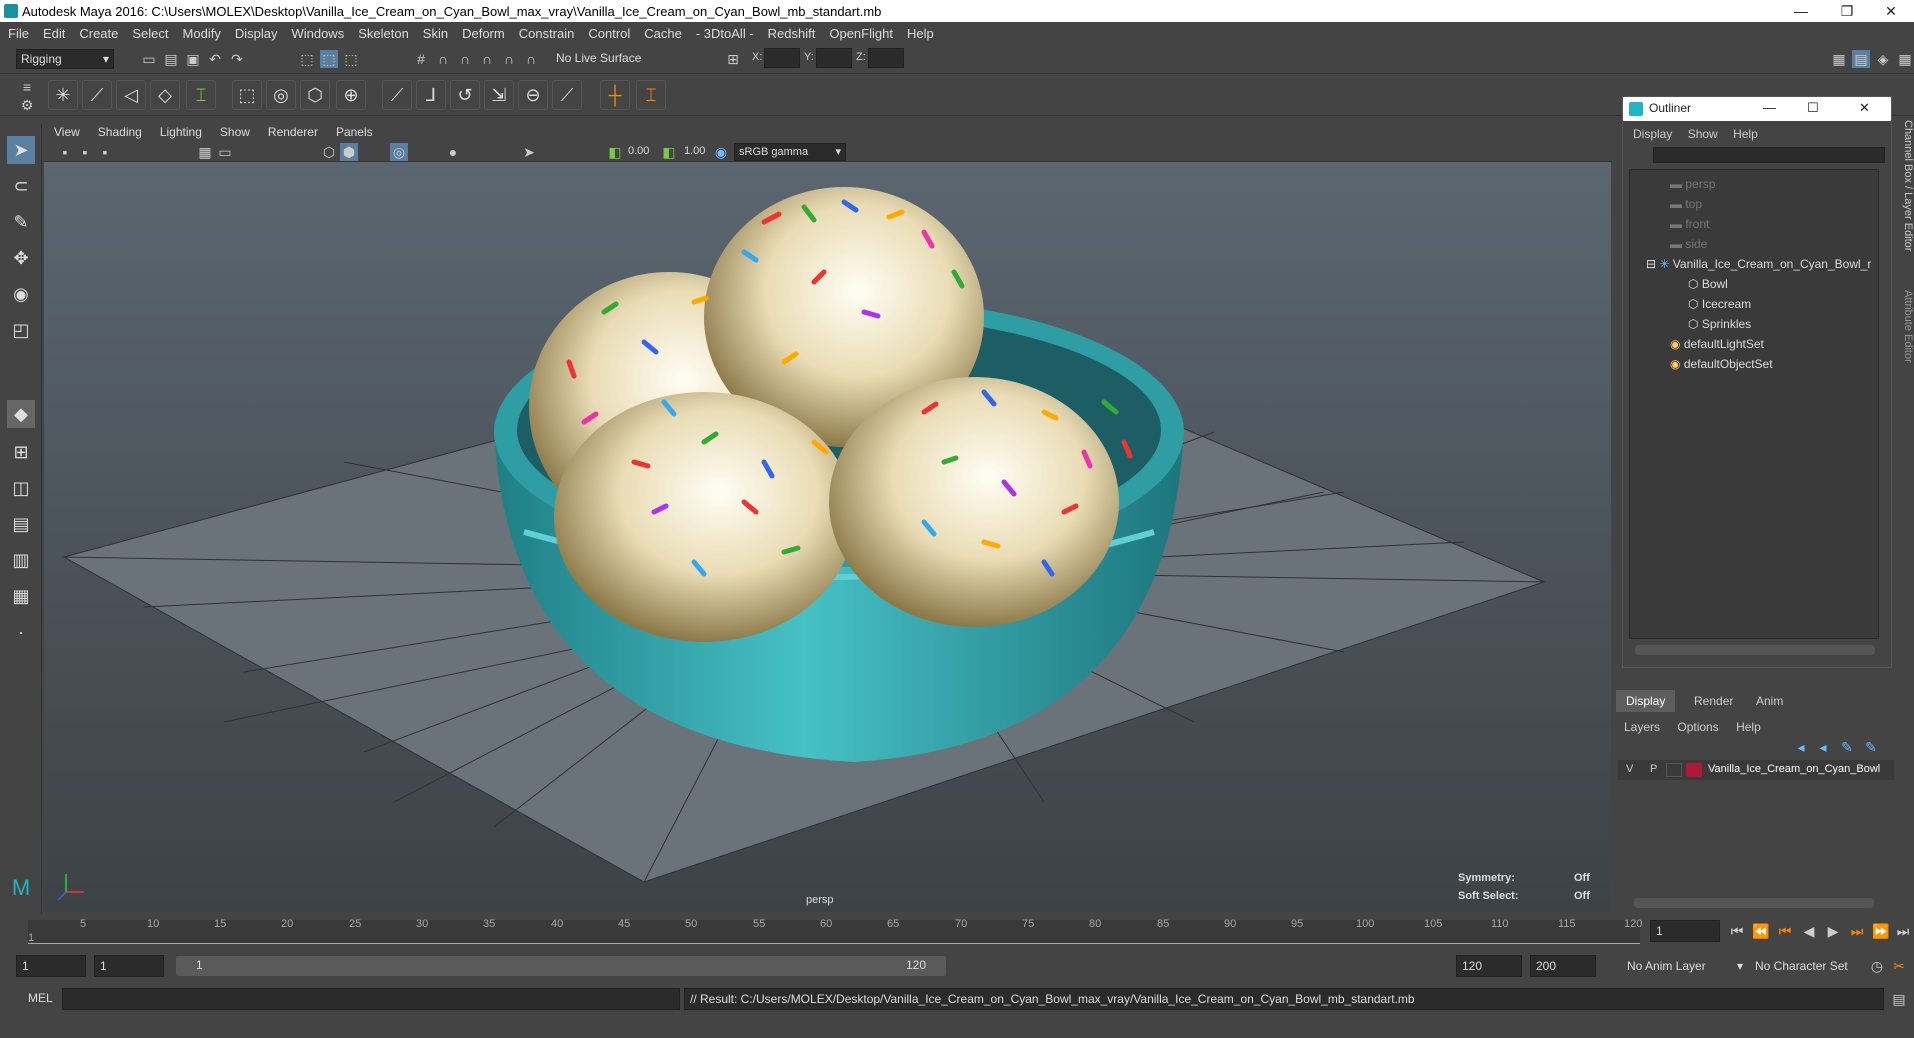 This screenshot has height=1038, width=1914. What do you see at coordinates (150, 33) in the screenshot?
I see `menu-select: Select` at bounding box center [150, 33].